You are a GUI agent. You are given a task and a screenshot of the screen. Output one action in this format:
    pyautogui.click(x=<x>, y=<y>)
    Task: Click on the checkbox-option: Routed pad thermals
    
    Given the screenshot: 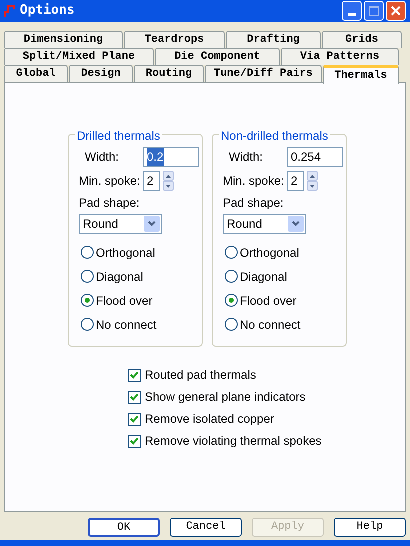 What is the action you would take?
    pyautogui.click(x=266, y=375)
    